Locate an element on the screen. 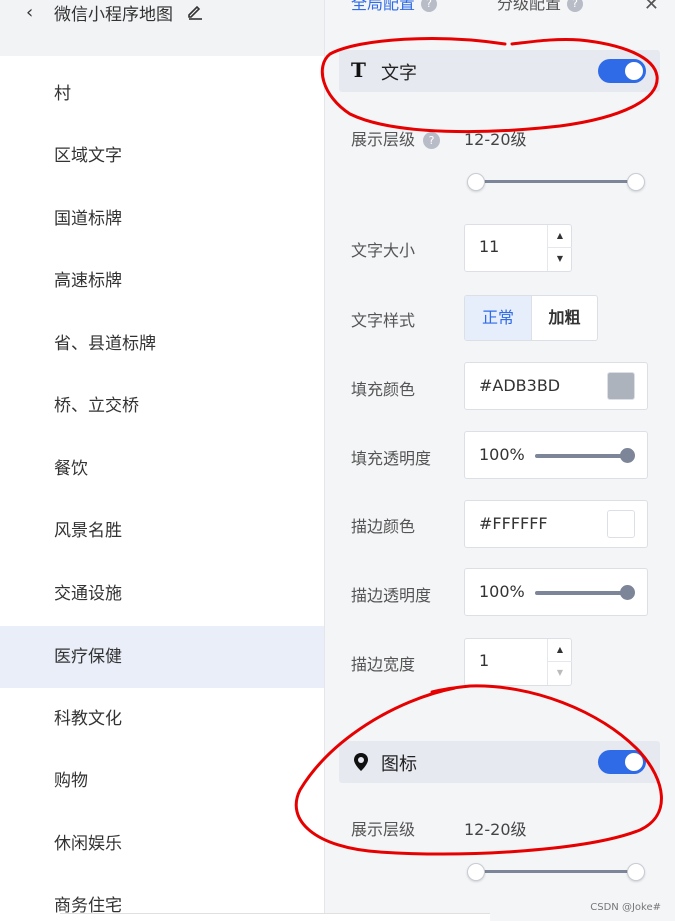  fill-color-label: 填充颜色 is located at coordinates (383, 389).